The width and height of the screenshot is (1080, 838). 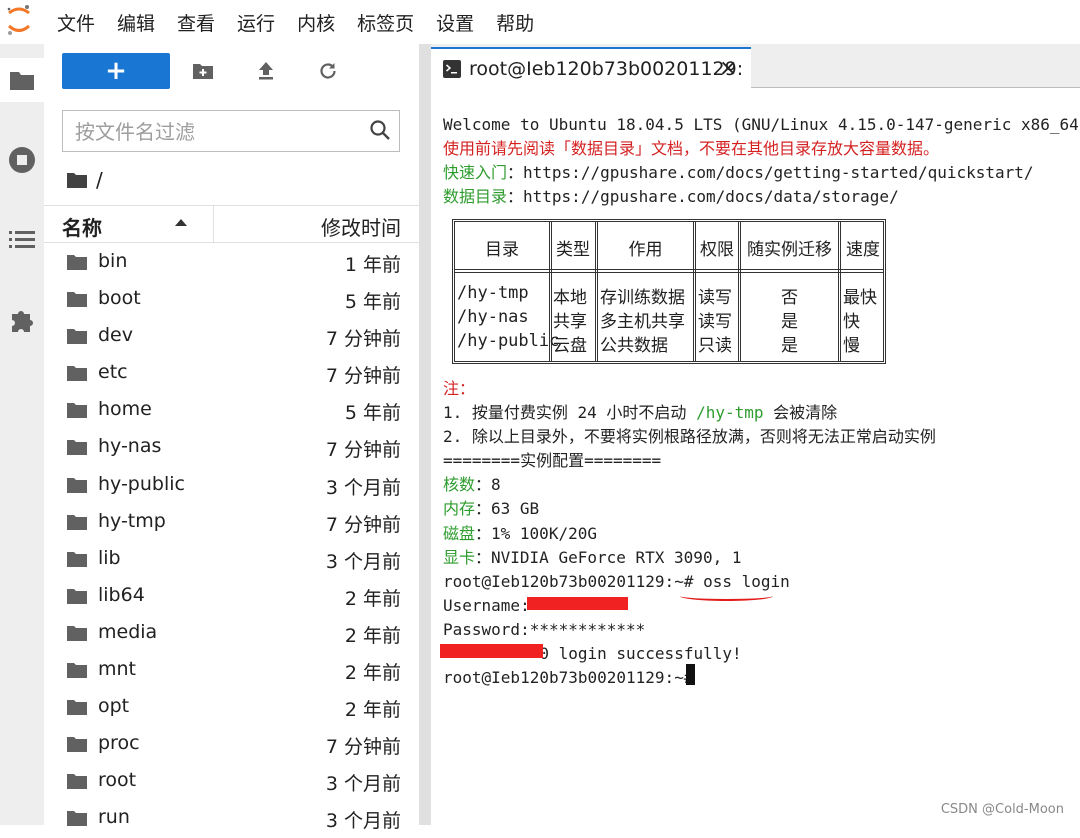 I want to click on table-cell: 读写, so click(x=715, y=298).